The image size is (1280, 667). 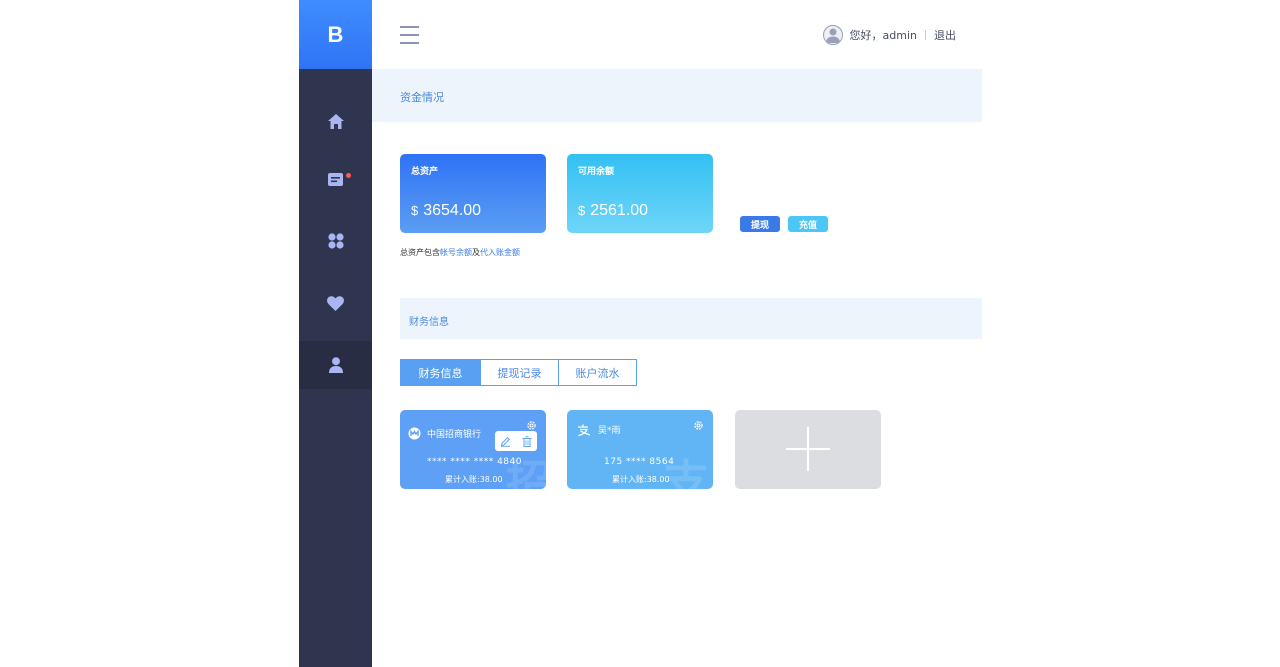 I want to click on tab-withdraw-records: 提现记录, so click(x=519, y=372).